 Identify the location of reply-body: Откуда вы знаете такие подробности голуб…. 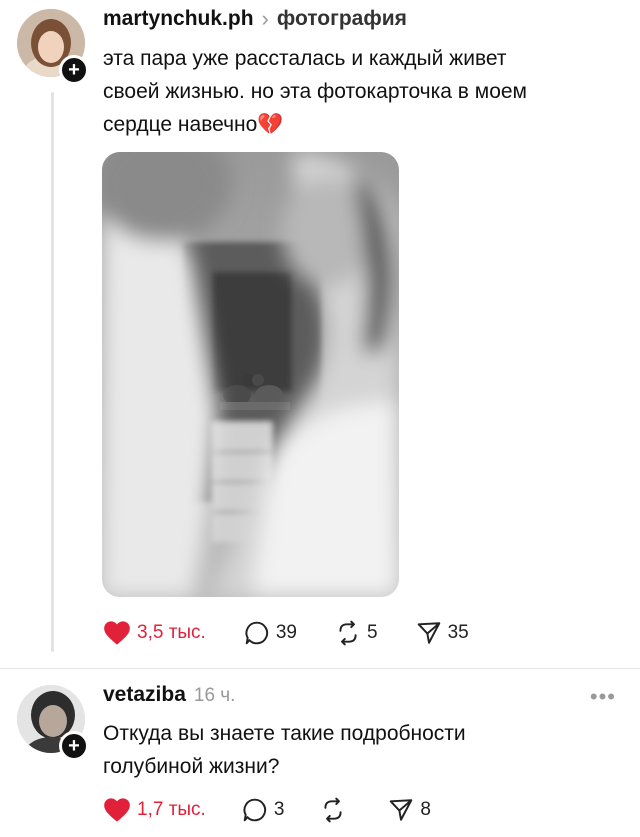
(363, 750).